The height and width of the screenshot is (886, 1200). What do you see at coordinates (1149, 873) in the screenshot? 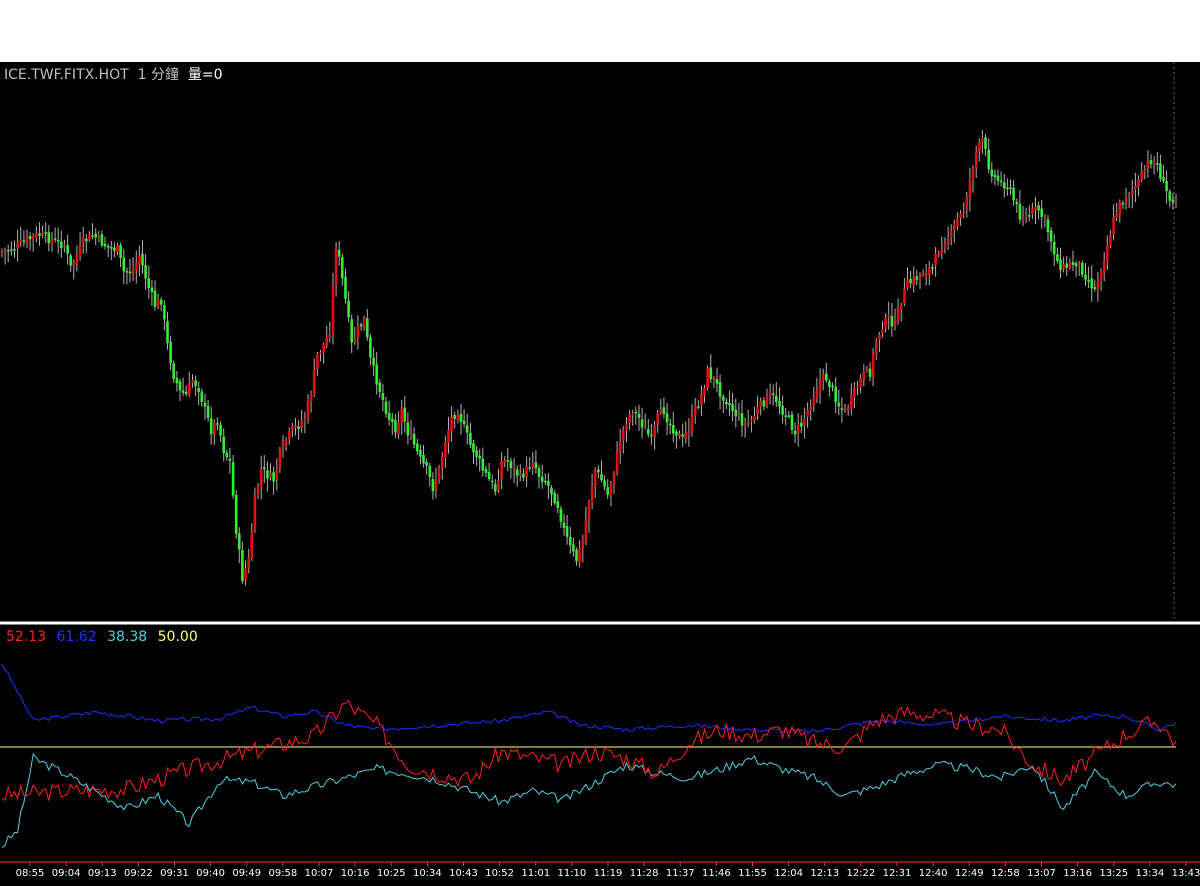
I see `time-tick-label: 13:34` at bounding box center [1149, 873].